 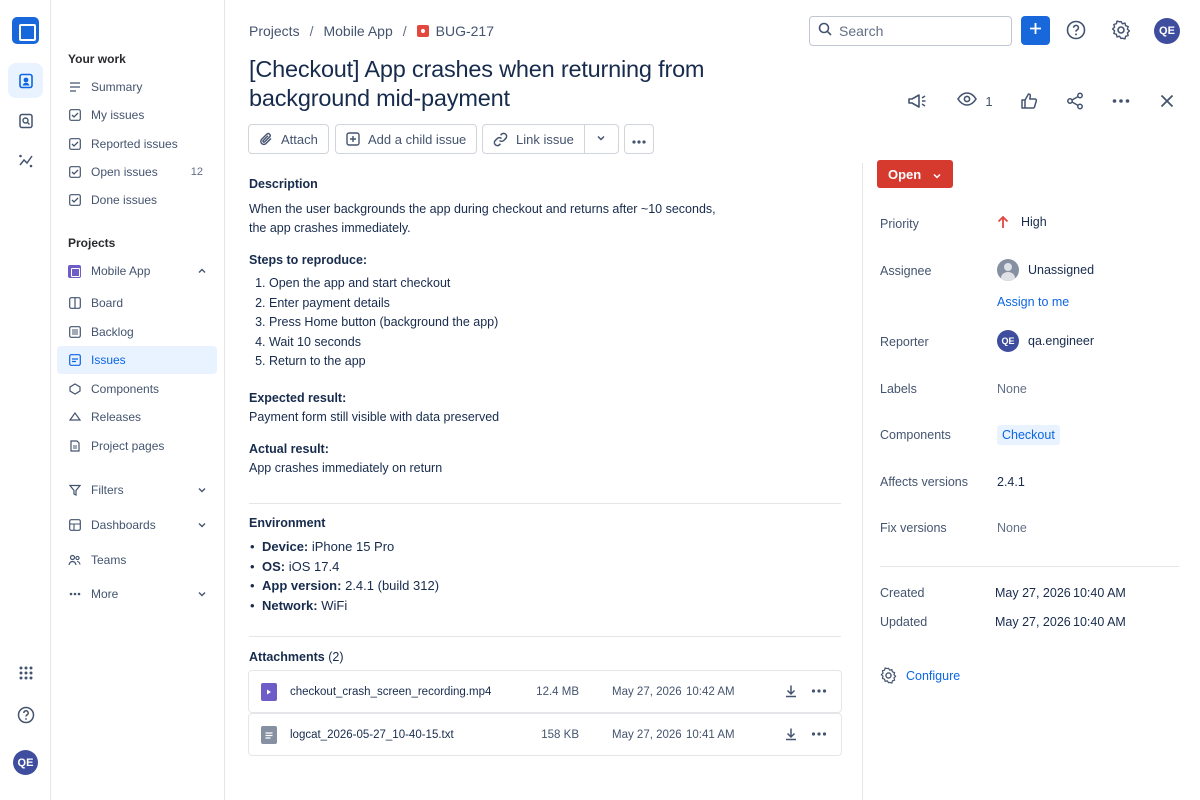 What do you see at coordinates (1075, 101) in the screenshot?
I see `share-icon` at bounding box center [1075, 101].